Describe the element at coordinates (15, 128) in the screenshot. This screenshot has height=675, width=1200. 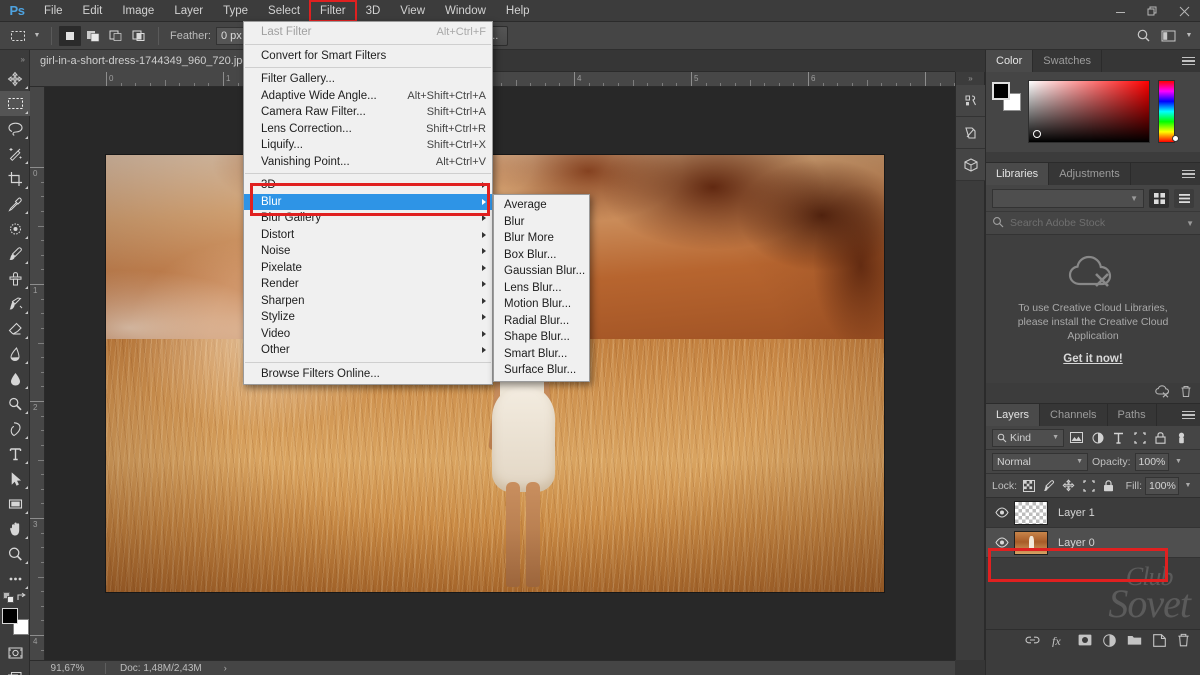
I see `lasso-tool` at that location.